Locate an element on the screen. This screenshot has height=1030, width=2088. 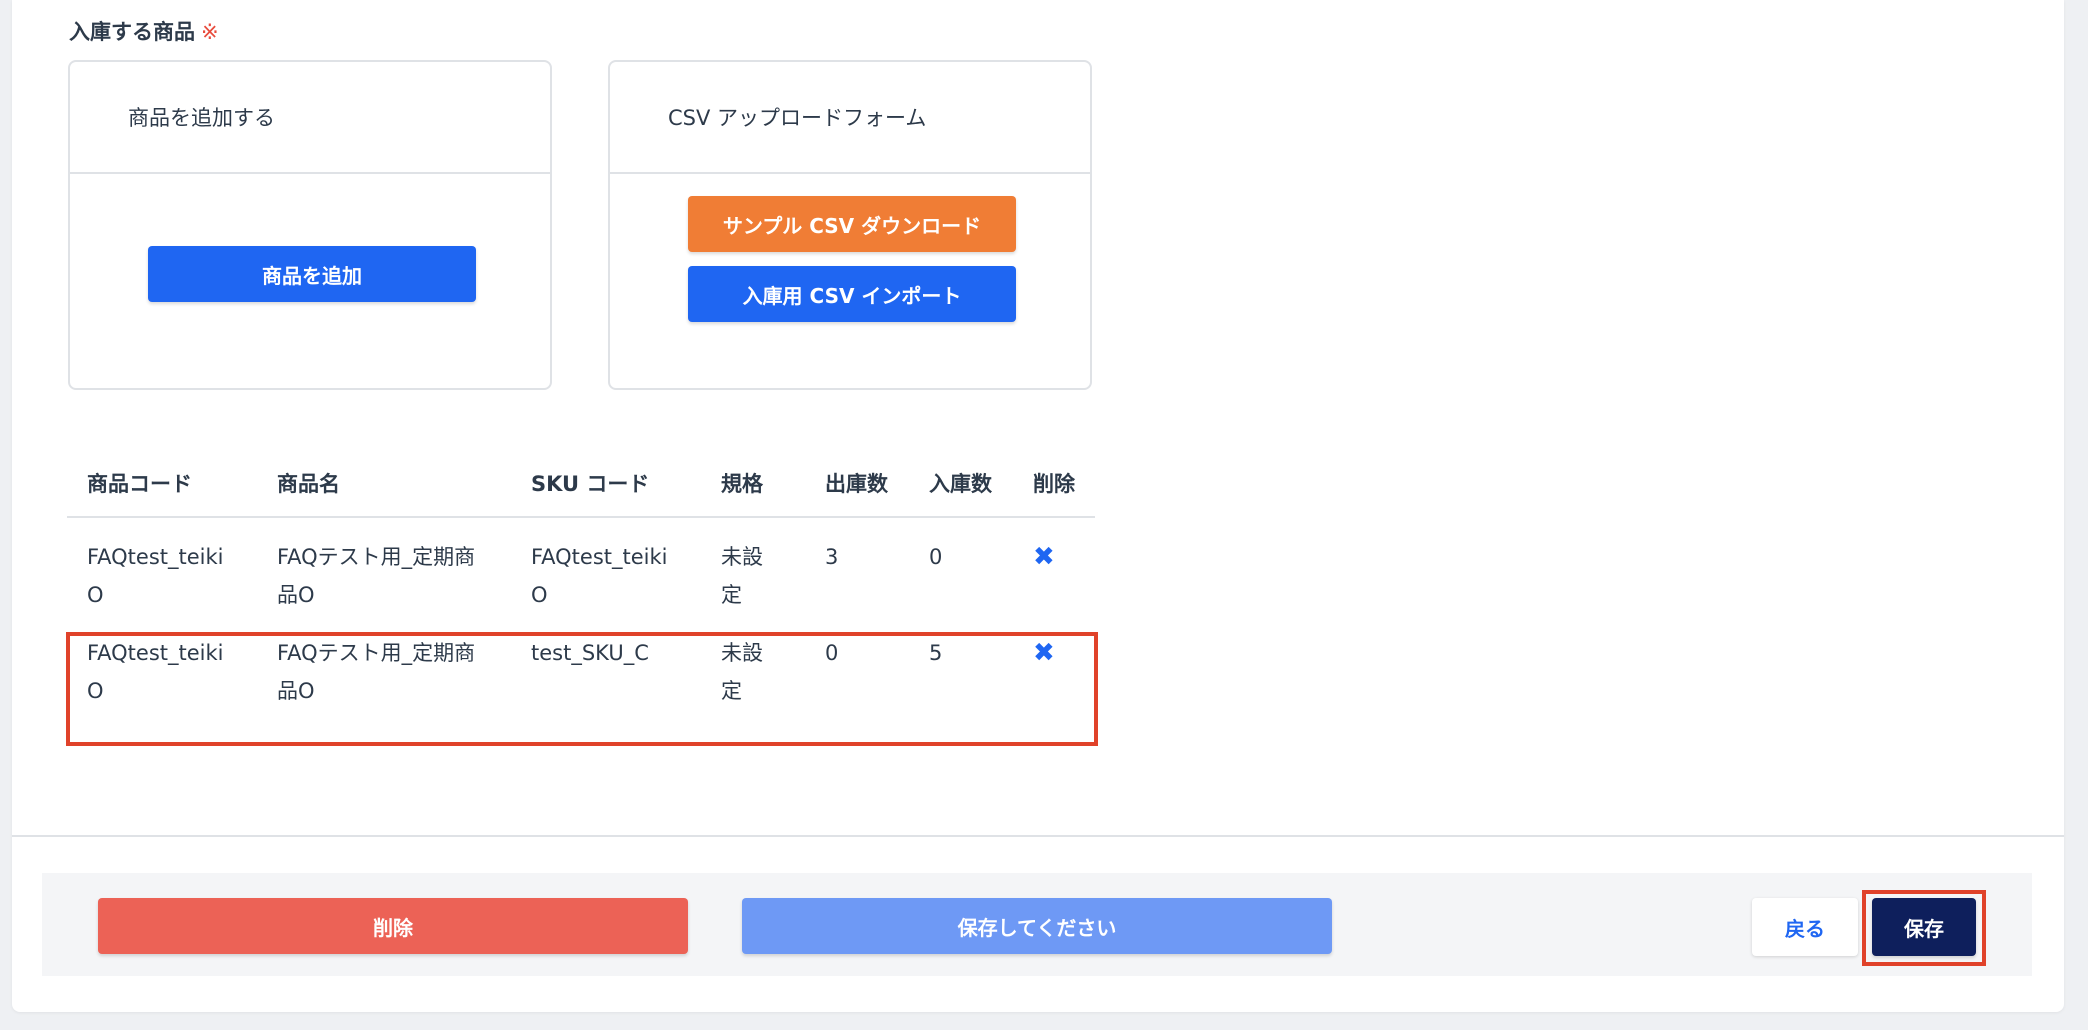
sample-csv-download-button: サンプル CSV ダウンロード is located at coordinates (852, 224).